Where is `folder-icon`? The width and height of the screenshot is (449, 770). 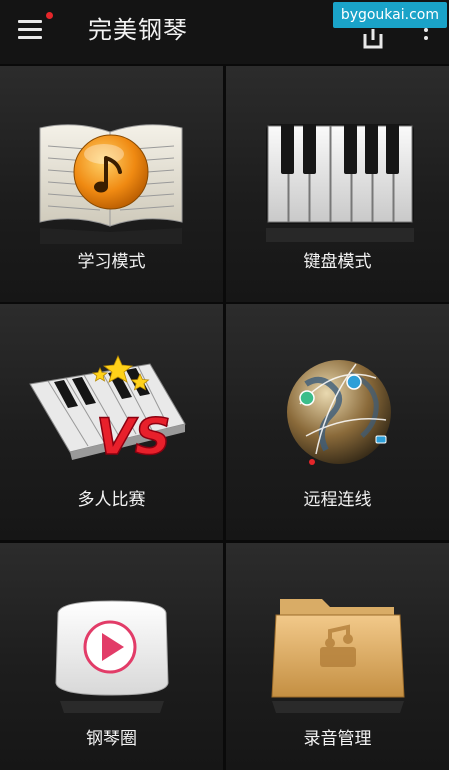
folder-icon is located at coordinates (338, 656).